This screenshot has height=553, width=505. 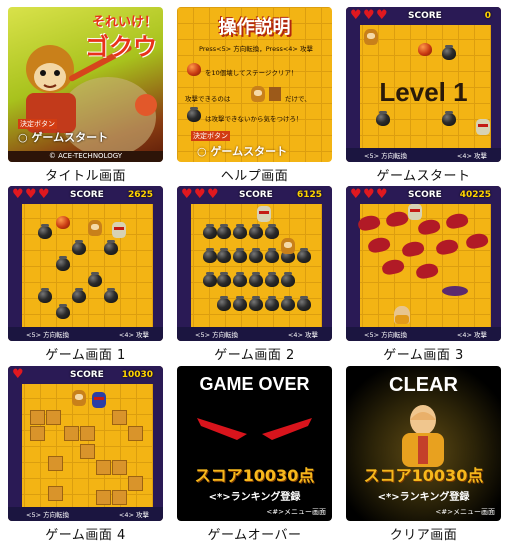 What do you see at coordinates (85, 176) in the screenshot?
I see `caption-title: タイトル画面` at bounding box center [85, 176].